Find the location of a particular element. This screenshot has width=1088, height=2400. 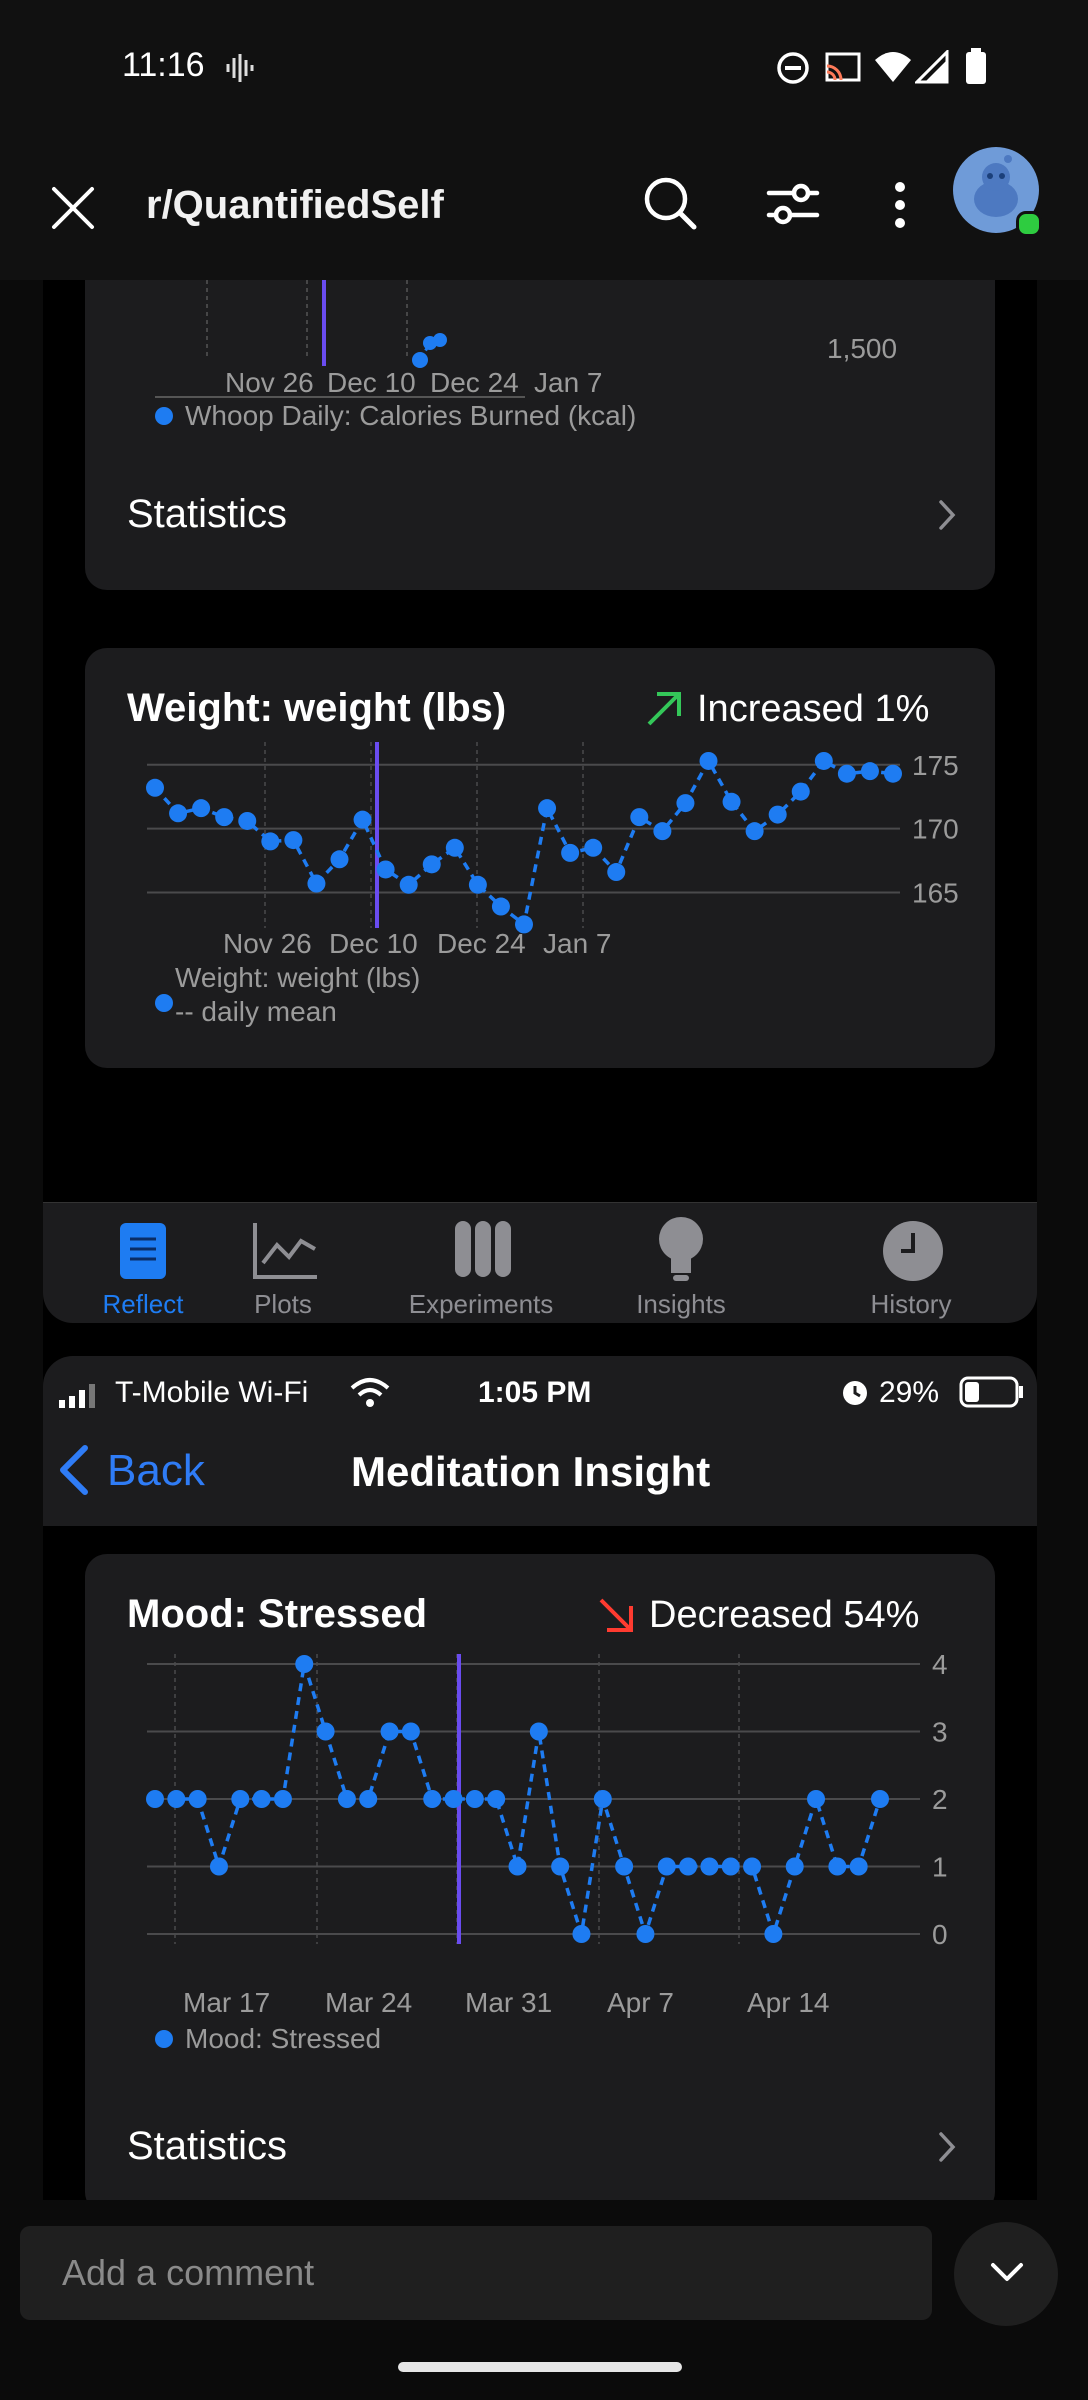

tab-experiments: Experiments is located at coordinates (481, 1263).